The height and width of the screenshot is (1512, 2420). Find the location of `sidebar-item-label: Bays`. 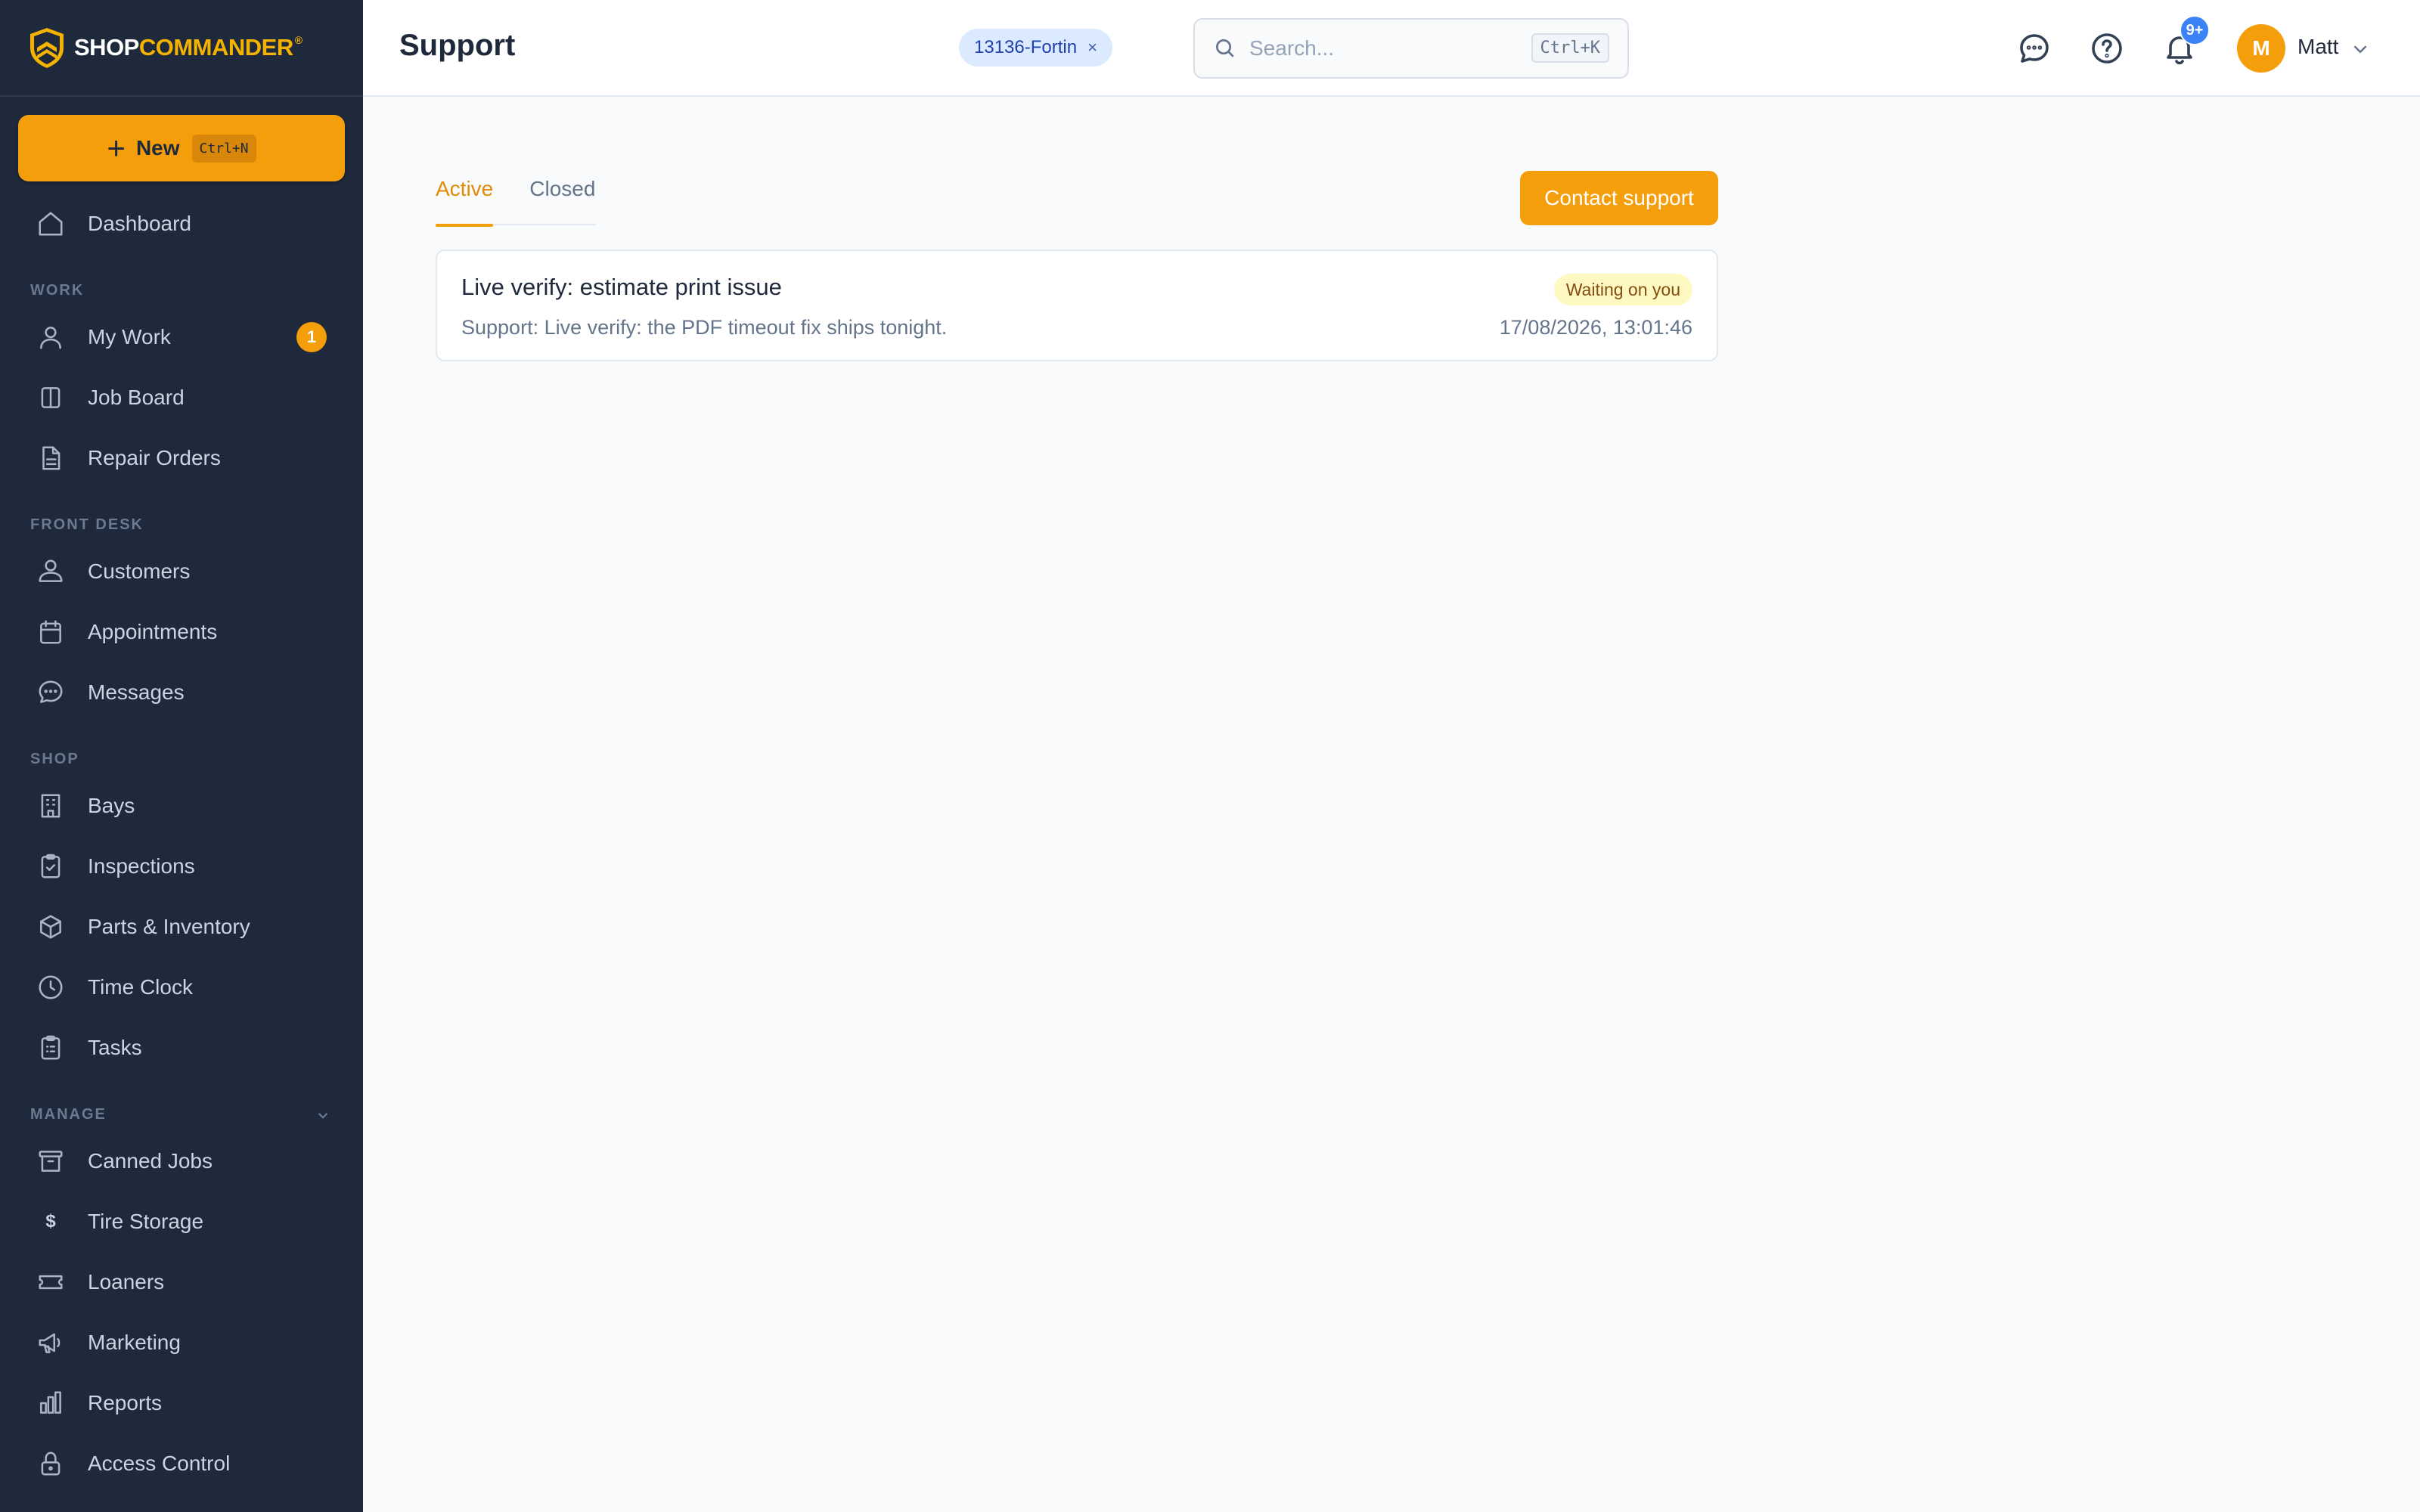

sidebar-item-label: Bays is located at coordinates (111, 806).